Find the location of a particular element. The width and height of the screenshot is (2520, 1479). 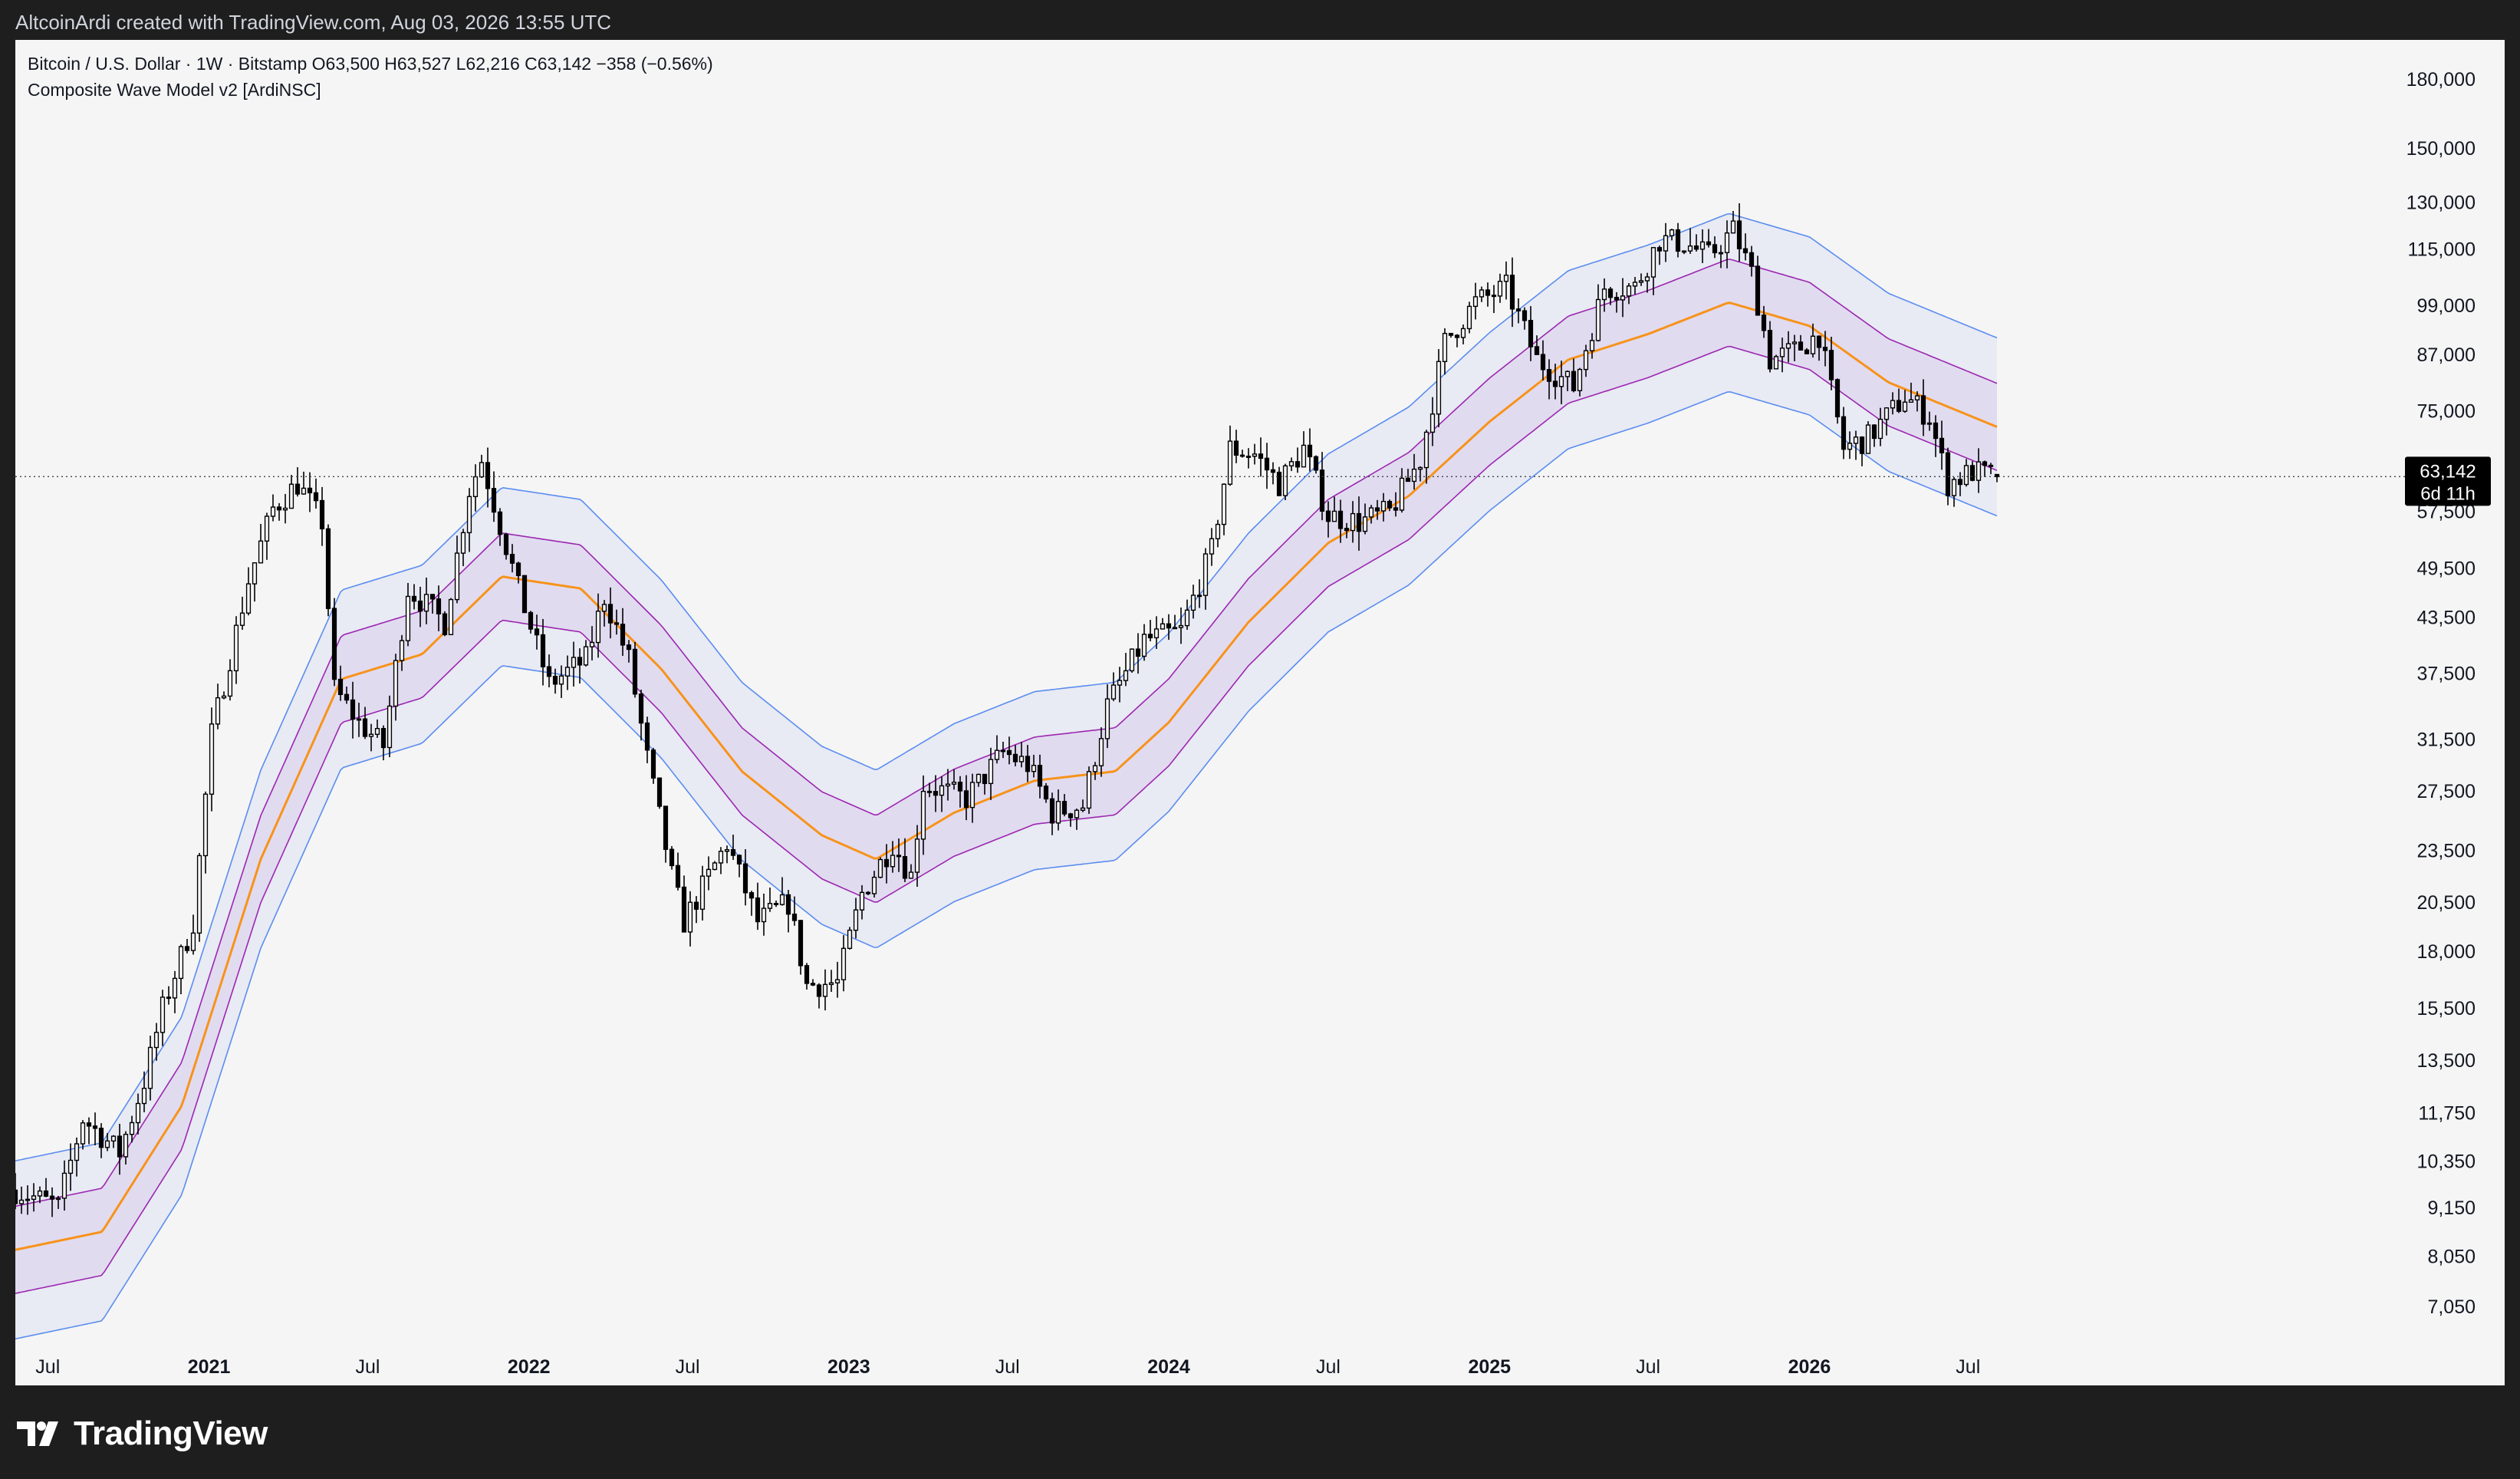

price-tick-label: 150,000 is located at coordinates (2441, 149).